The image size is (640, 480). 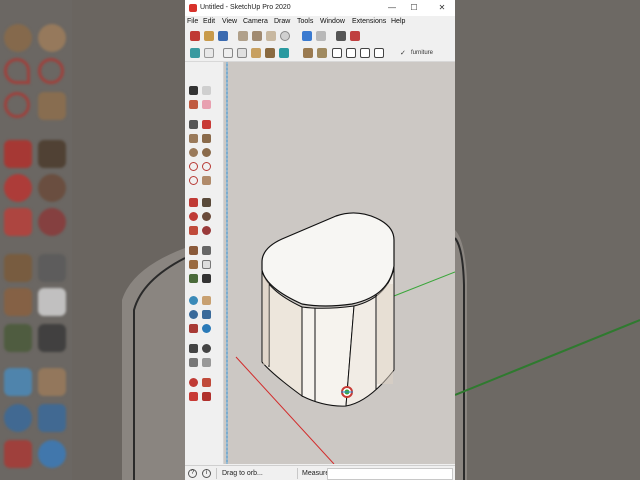 What do you see at coordinates (193, 8) in the screenshot?
I see `sketchup-logo-icon` at bounding box center [193, 8].